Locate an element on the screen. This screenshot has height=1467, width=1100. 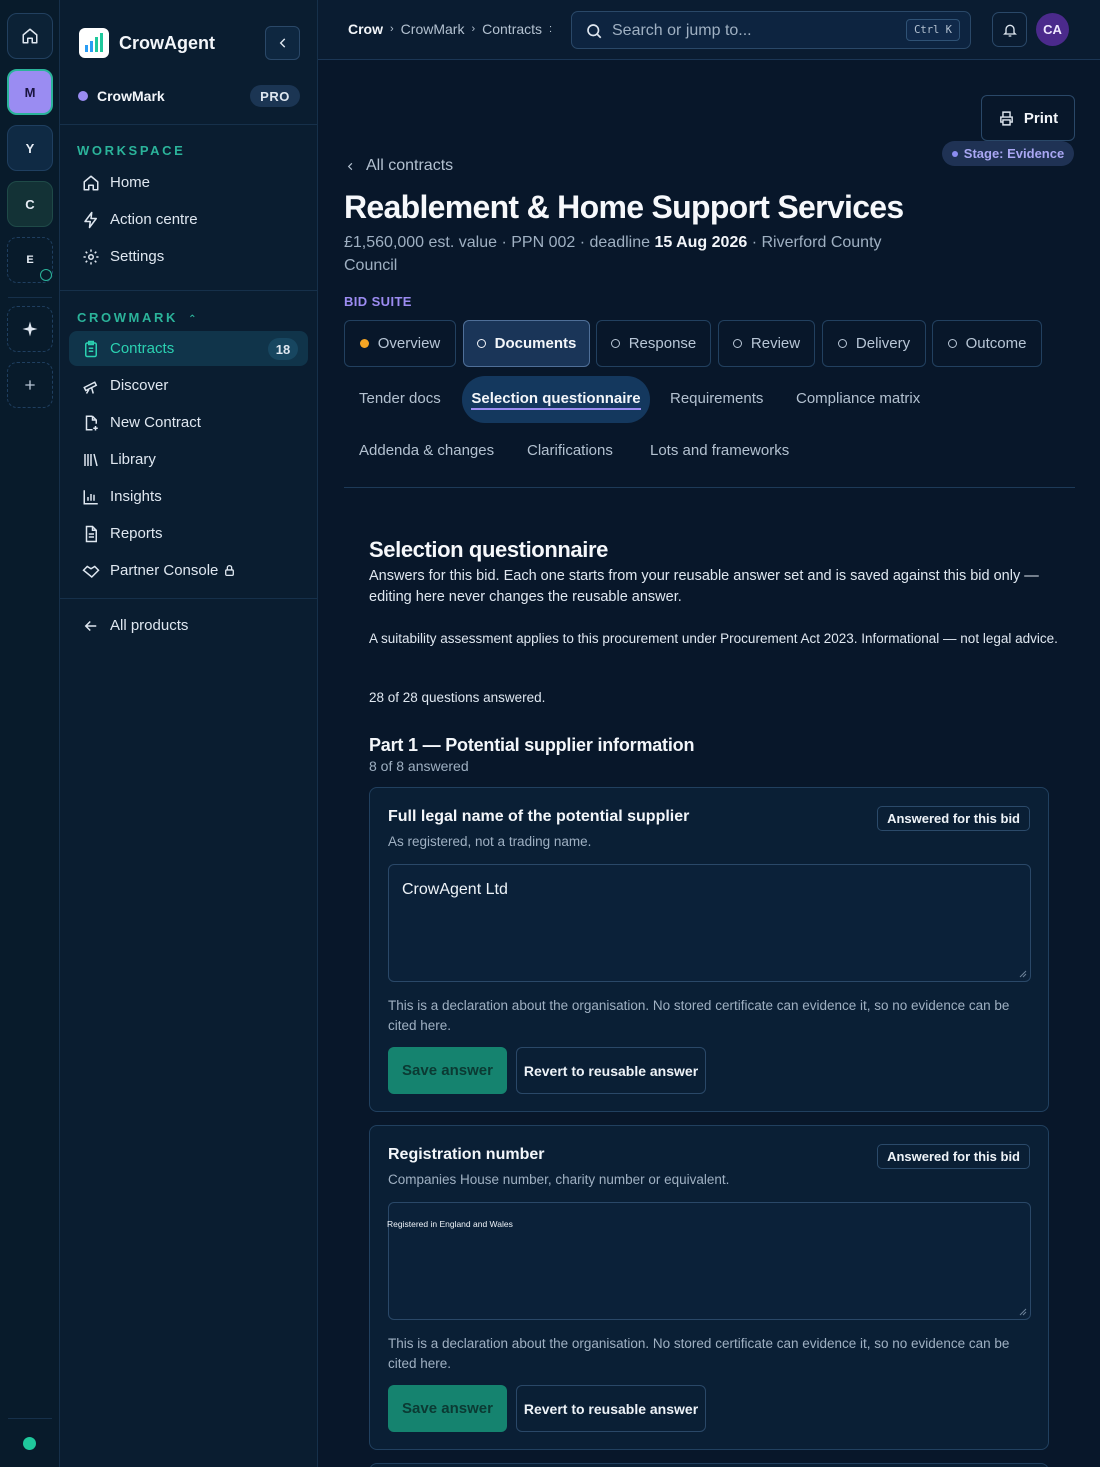
chevron-up-icon: ⌃ is located at coordinates (194, 319).